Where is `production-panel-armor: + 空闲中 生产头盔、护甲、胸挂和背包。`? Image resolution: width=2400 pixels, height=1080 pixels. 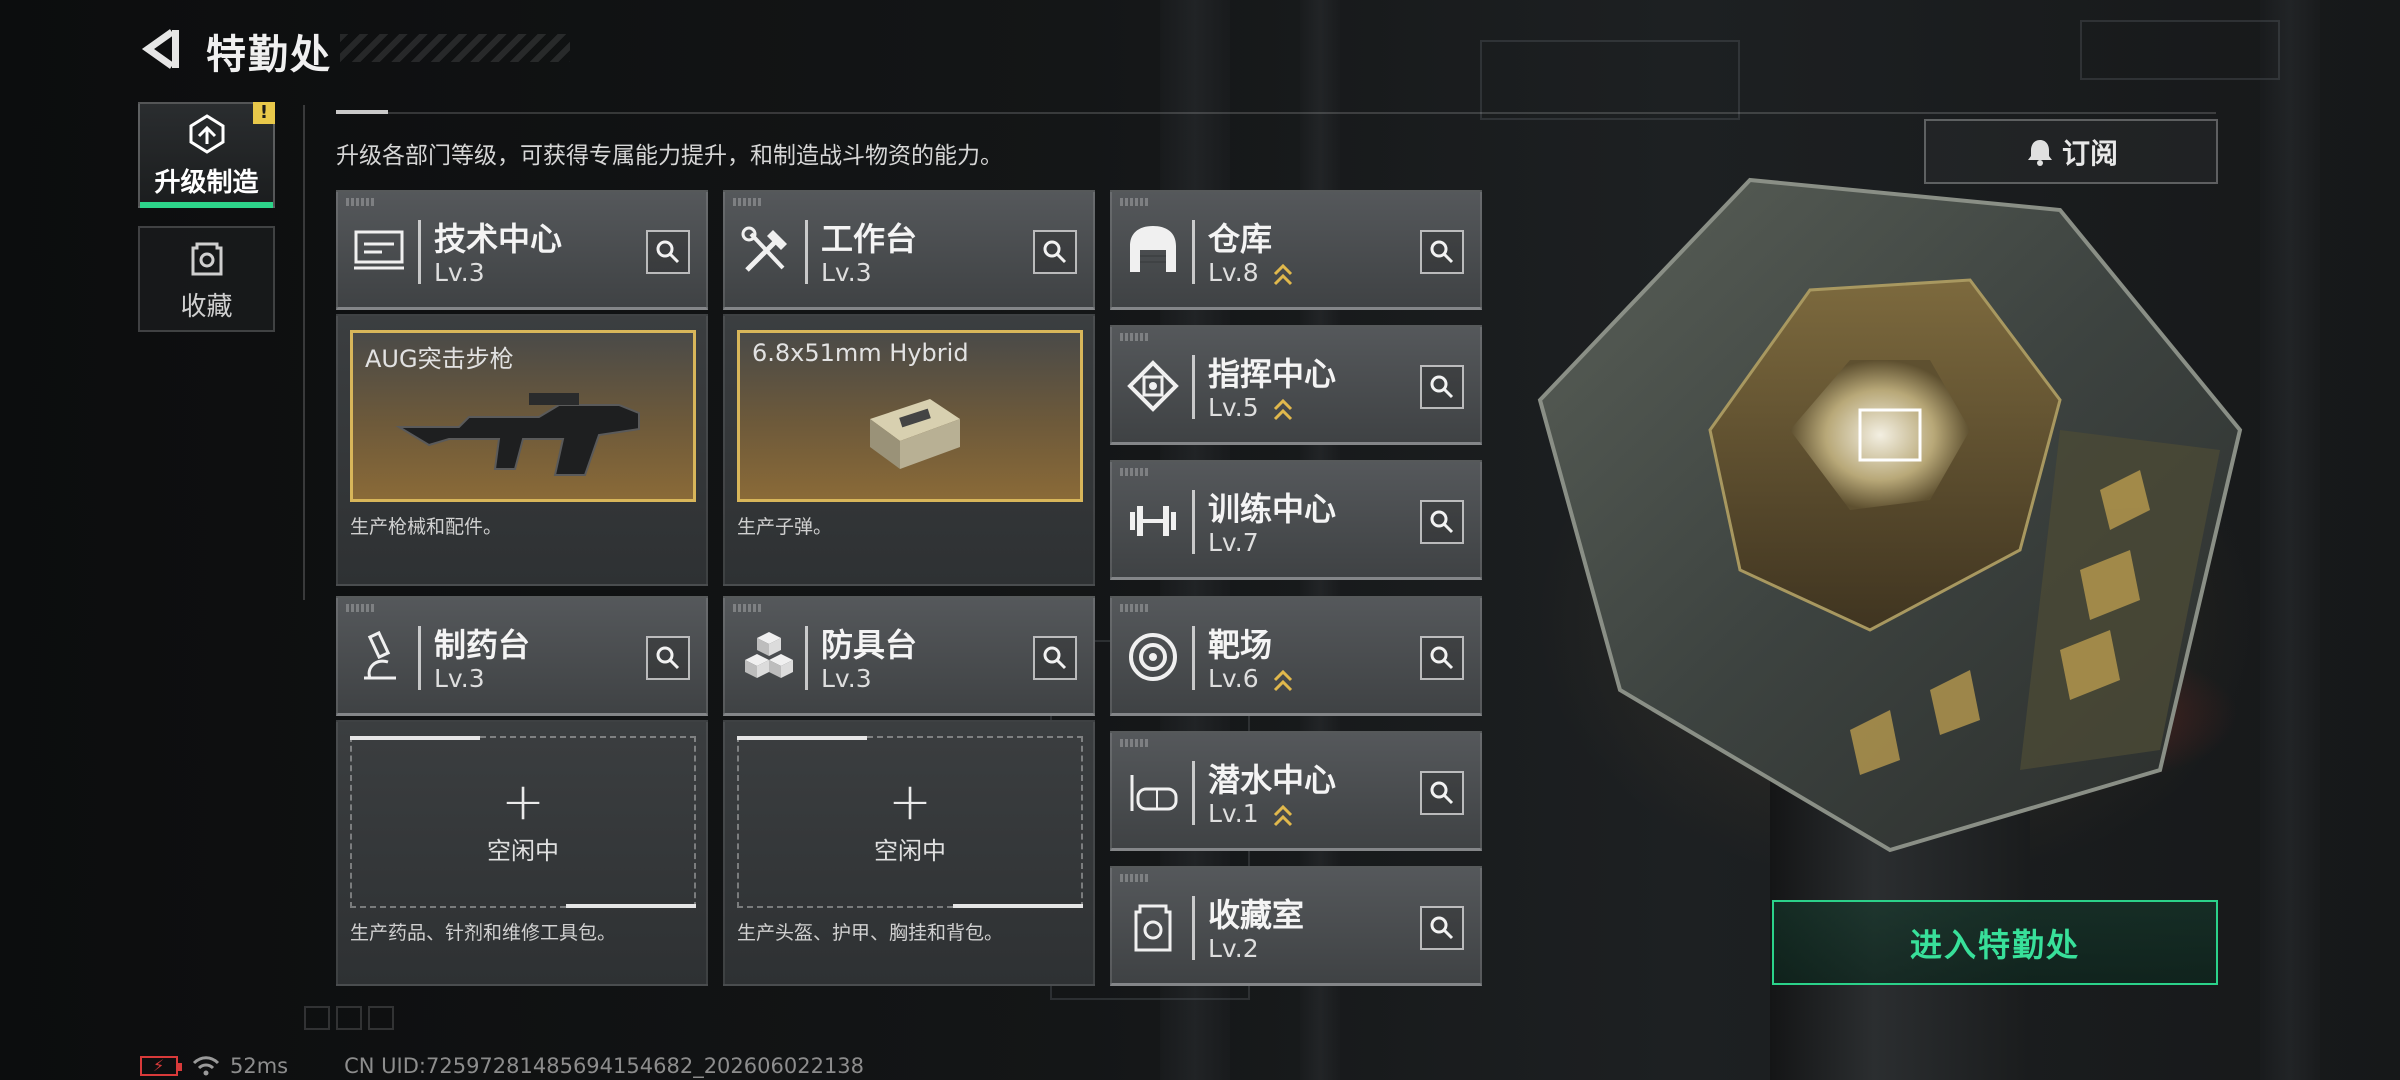
production-panel-armor: + 空闲中 生产头盔、护甲、胸挂和背包。 is located at coordinates (909, 853).